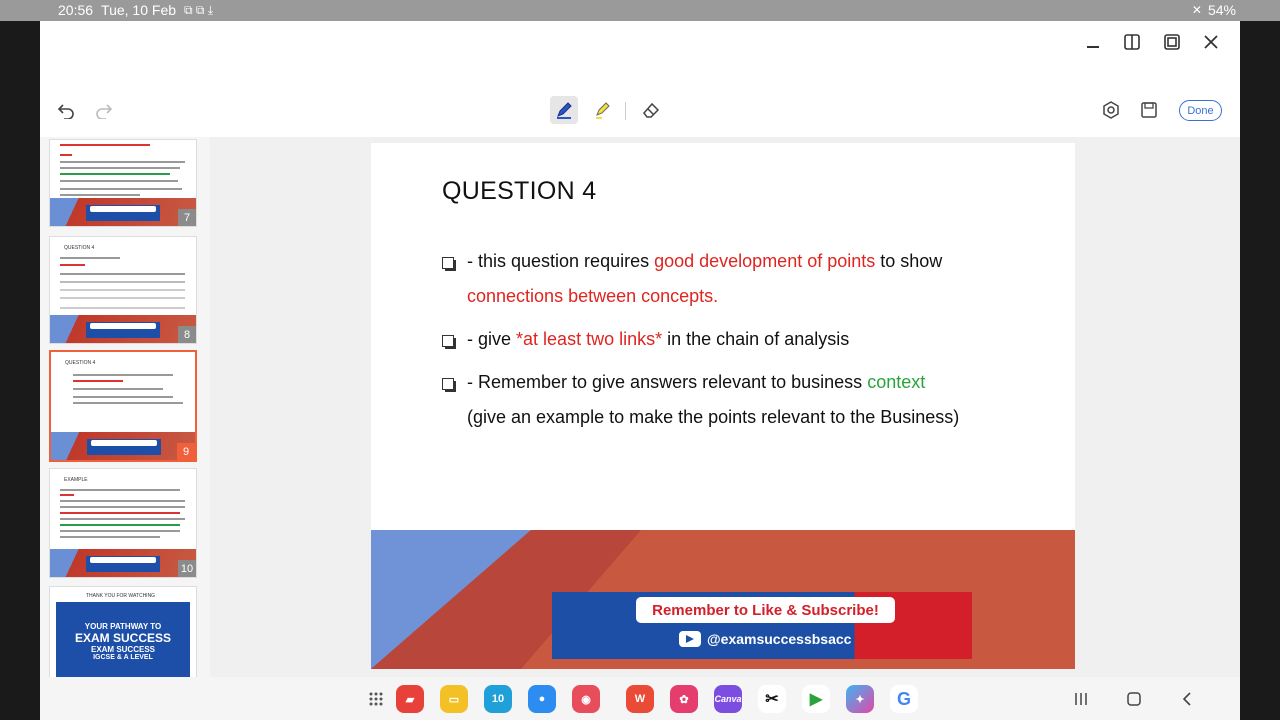 This screenshot has height=720, width=1280. Describe the element at coordinates (1200, 110) in the screenshot. I see `done-button: Done` at that location.